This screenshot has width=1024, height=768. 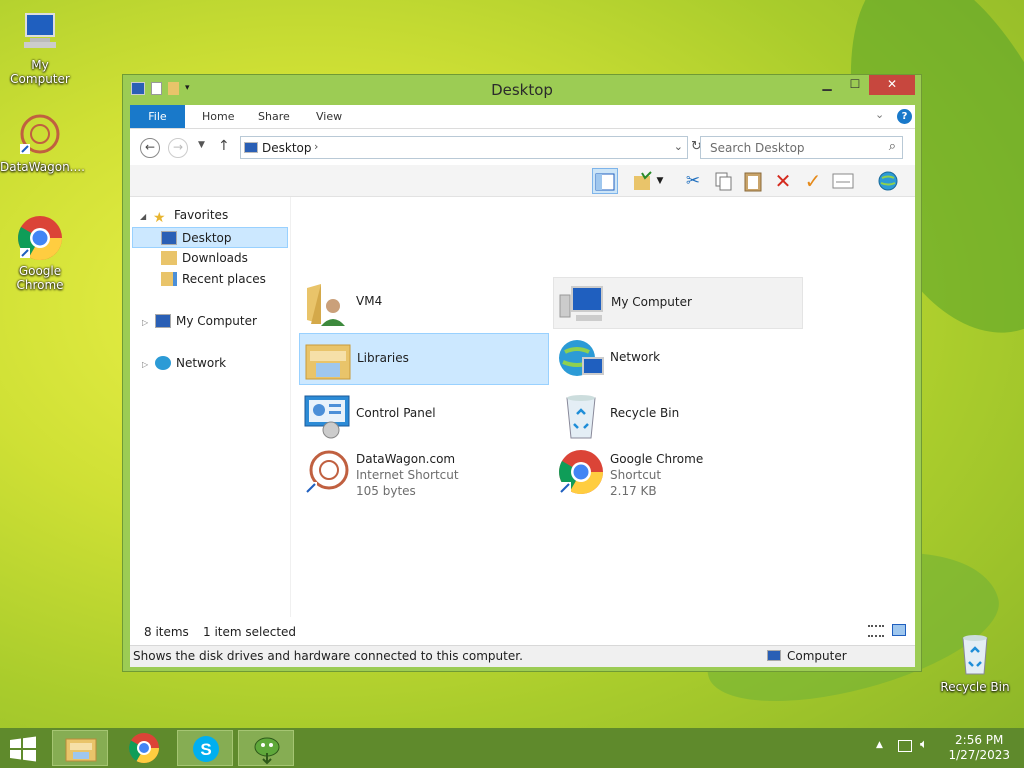 I want to click on title-bar: ▾ Desktop ▁ ☐ ✕, so click(x=522, y=90).